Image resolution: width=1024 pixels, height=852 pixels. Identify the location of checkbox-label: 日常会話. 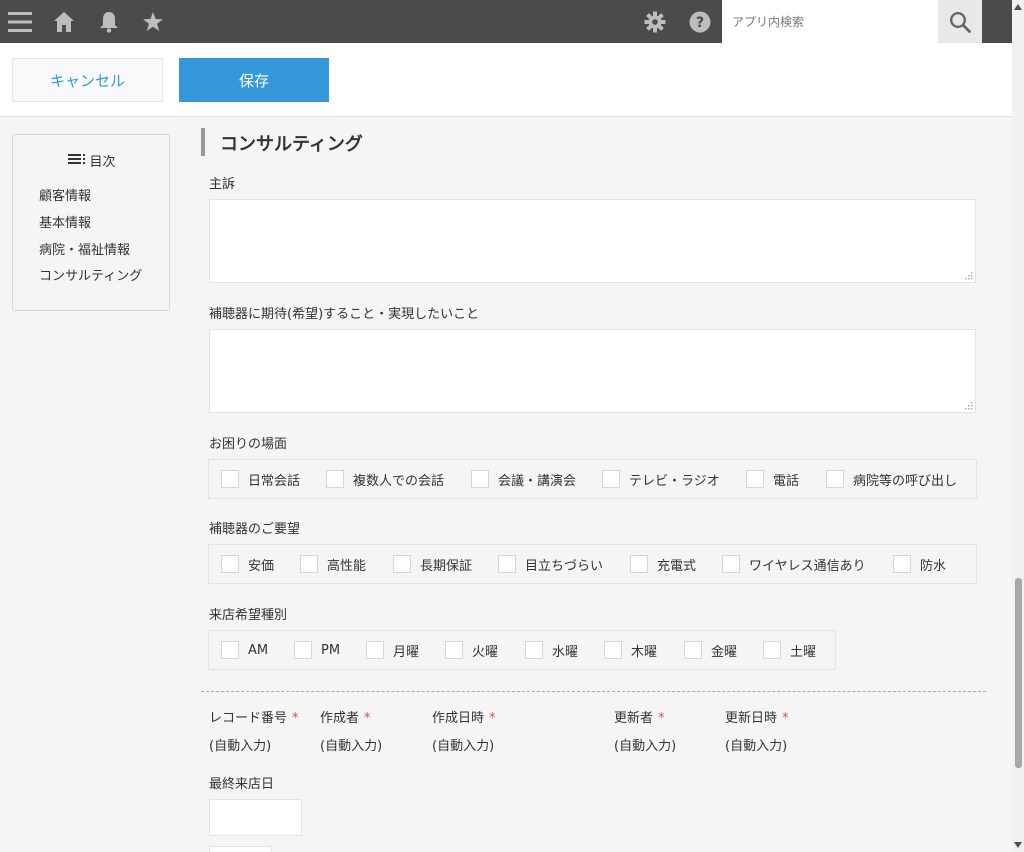
(274, 481).